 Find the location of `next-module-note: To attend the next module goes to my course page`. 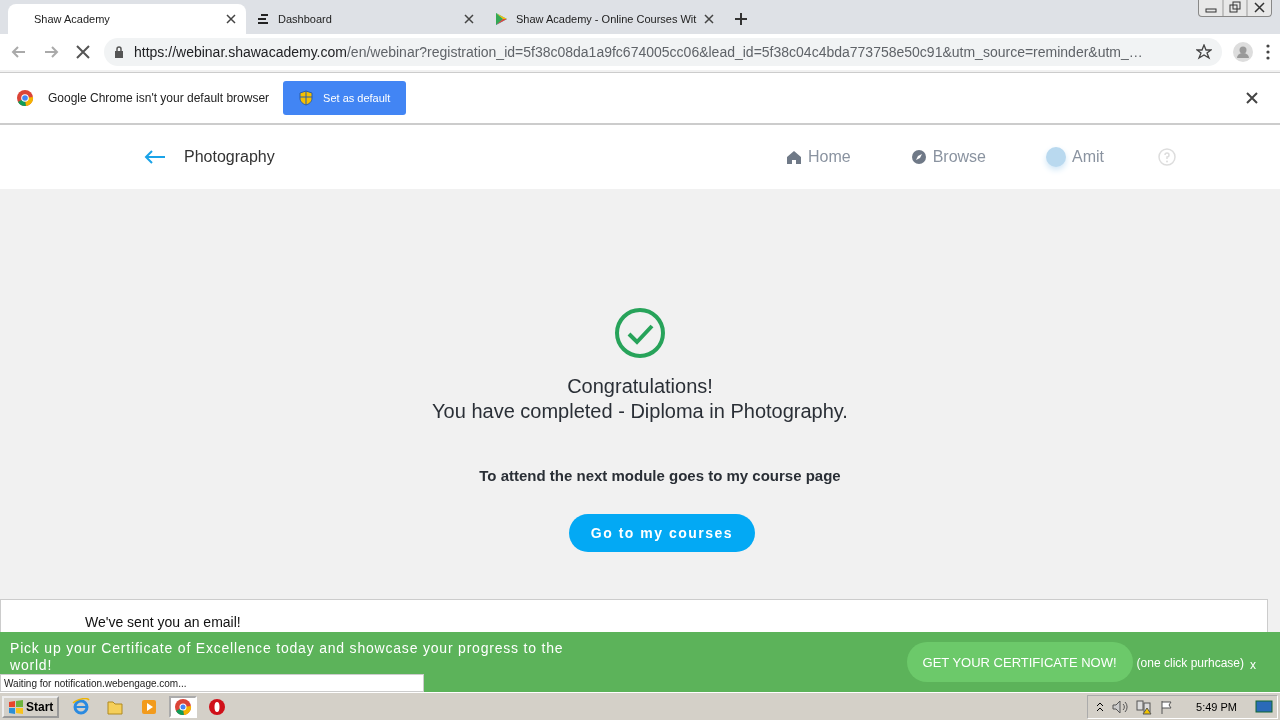

next-module-note: To attend the next module goes to my course page is located at coordinates (660, 475).